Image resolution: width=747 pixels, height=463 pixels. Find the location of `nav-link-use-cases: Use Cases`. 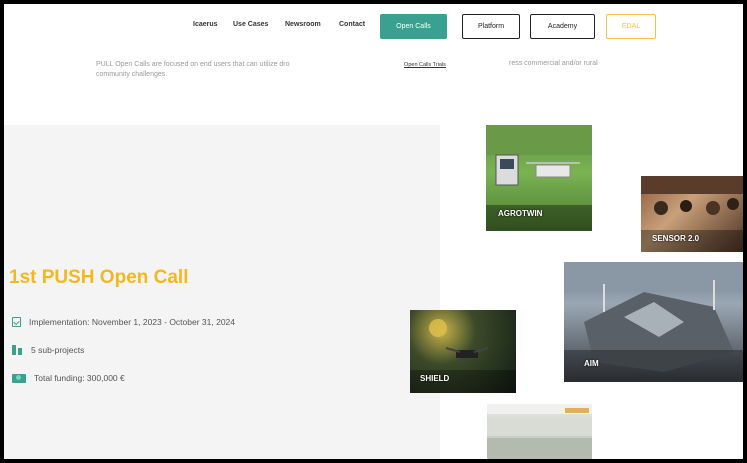

nav-link-use-cases: Use Cases is located at coordinates (250, 24).